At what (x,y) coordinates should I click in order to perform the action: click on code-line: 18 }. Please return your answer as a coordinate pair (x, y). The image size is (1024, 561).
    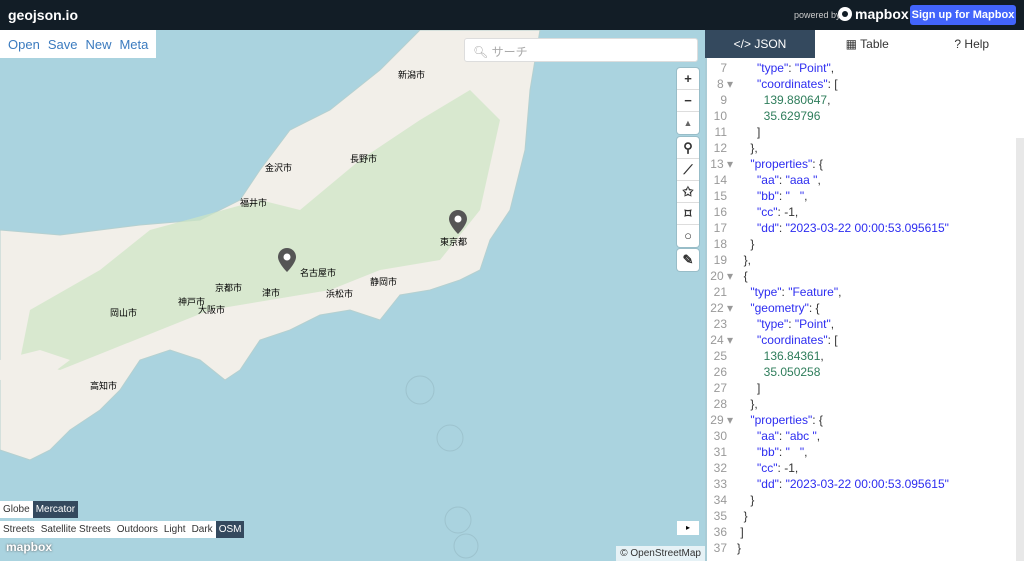
    Looking at the image, I should click on (859, 244).